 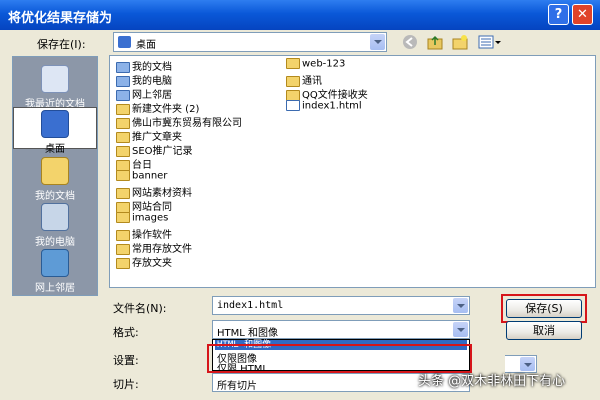 What do you see at coordinates (154, 191) in the screenshot?
I see `list-item: 网站素材资料` at bounding box center [154, 191].